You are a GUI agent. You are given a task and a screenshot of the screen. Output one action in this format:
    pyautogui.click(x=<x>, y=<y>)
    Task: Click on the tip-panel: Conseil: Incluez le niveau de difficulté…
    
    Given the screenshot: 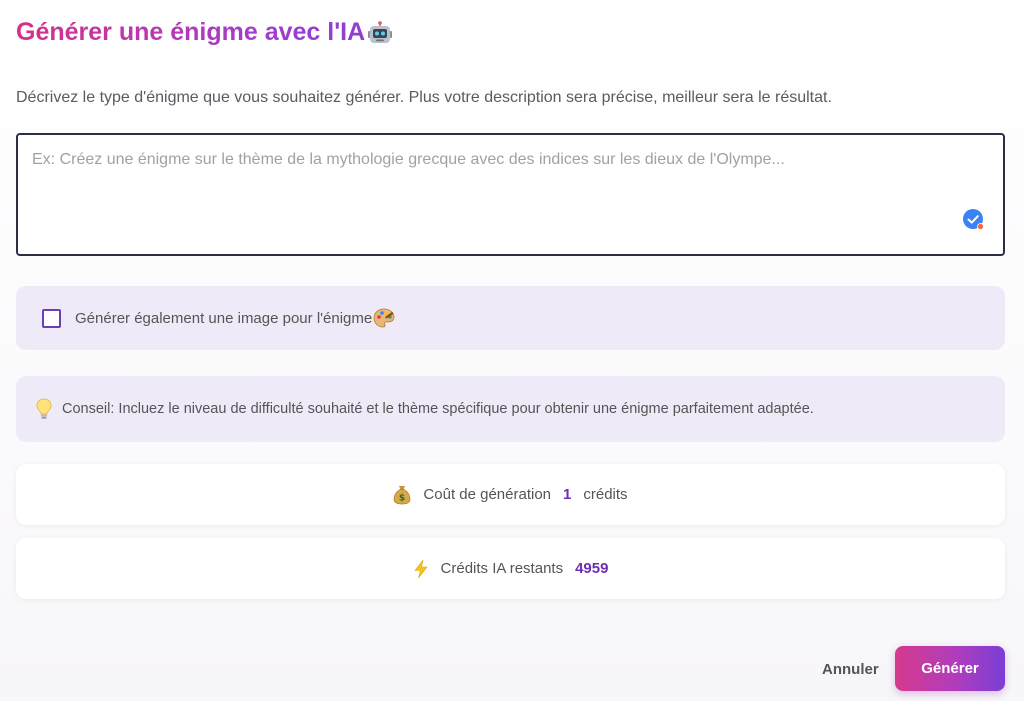 What is the action you would take?
    pyautogui.click(x=510, y=409)
    